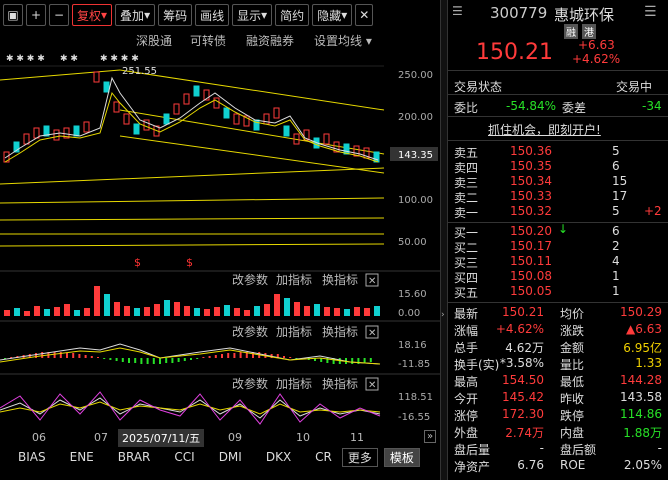  What do you see at coordinates (558, 247) in the screenshot?
I see `bid-row: 买二 150.17 2` at bounding box center [558, 247].